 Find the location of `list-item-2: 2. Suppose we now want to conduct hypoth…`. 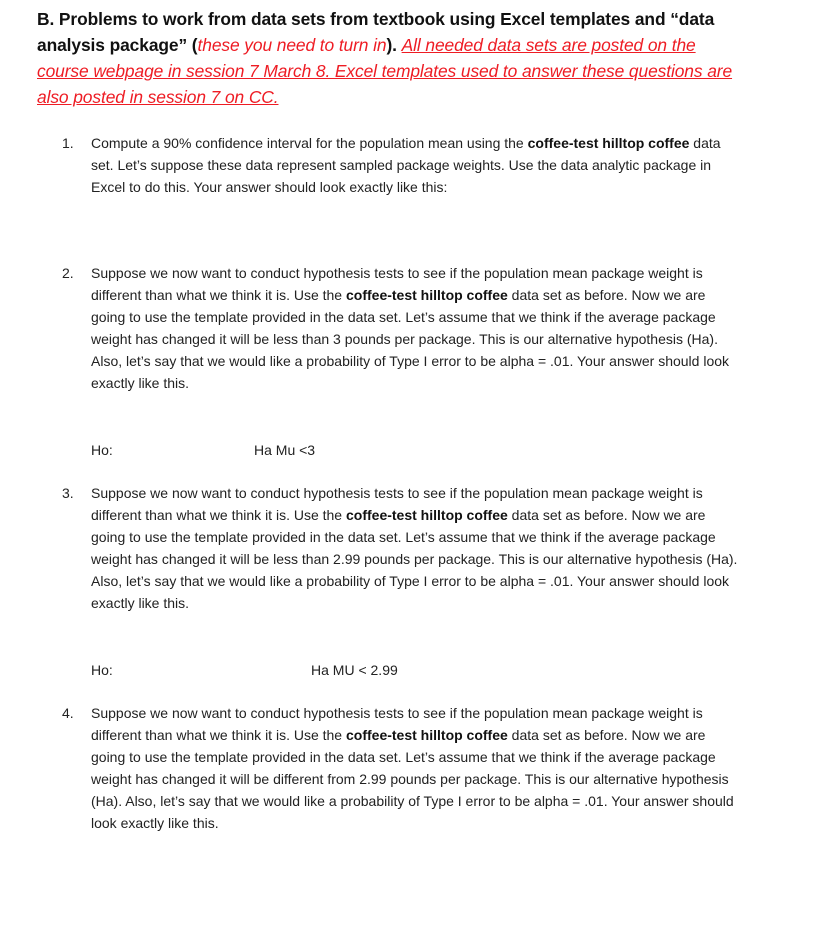

list-item-2: 2. Suppose we now want to conduct hypoth… is located at coordinates (402, 328).